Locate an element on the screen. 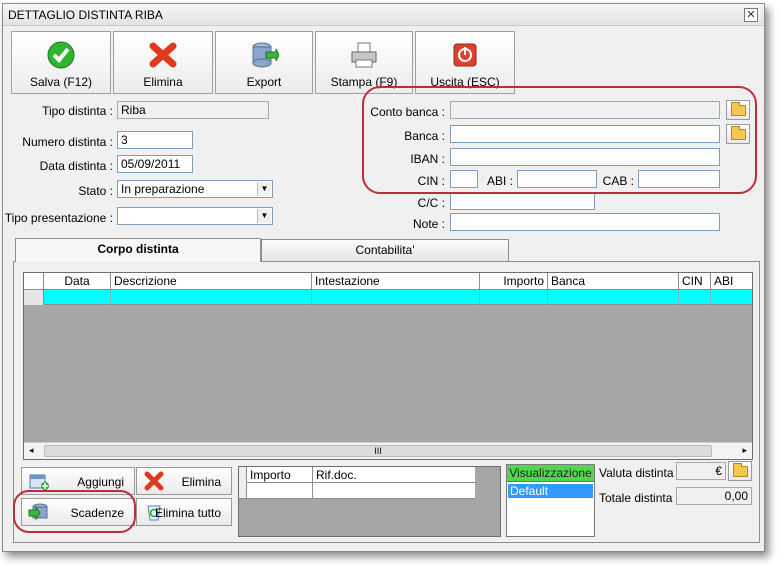  numero-distinta-field: 3 is located at coordinates (155, 140).